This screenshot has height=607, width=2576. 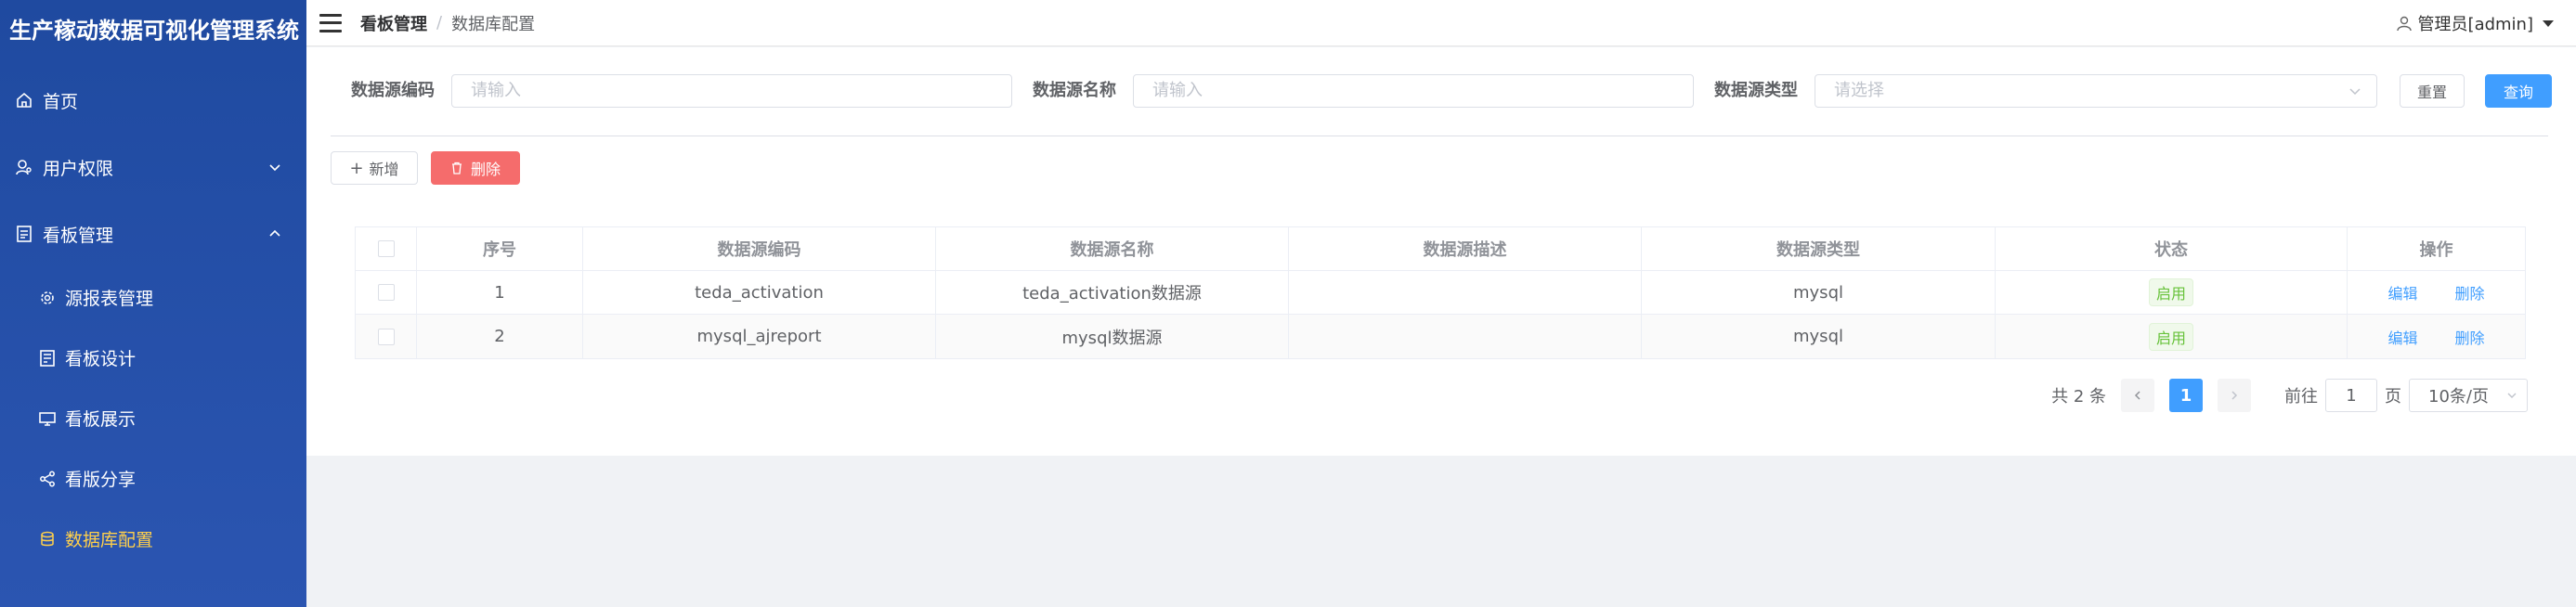 What do you see at coordinates (2096, 91) in the screenshot?
I see `type-select: 请选择` at bounding box center [2096, 91].